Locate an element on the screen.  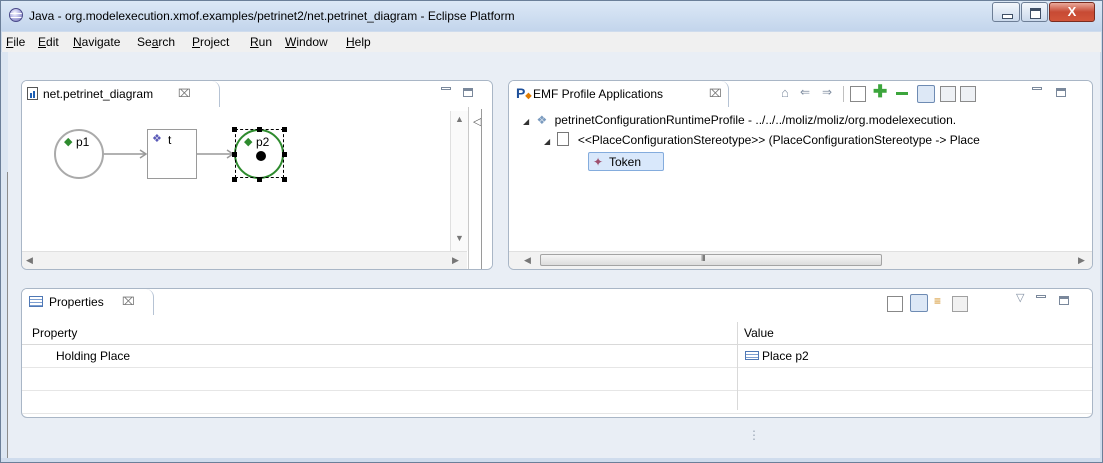
close-button: X is located at coordinates (1072, 12).